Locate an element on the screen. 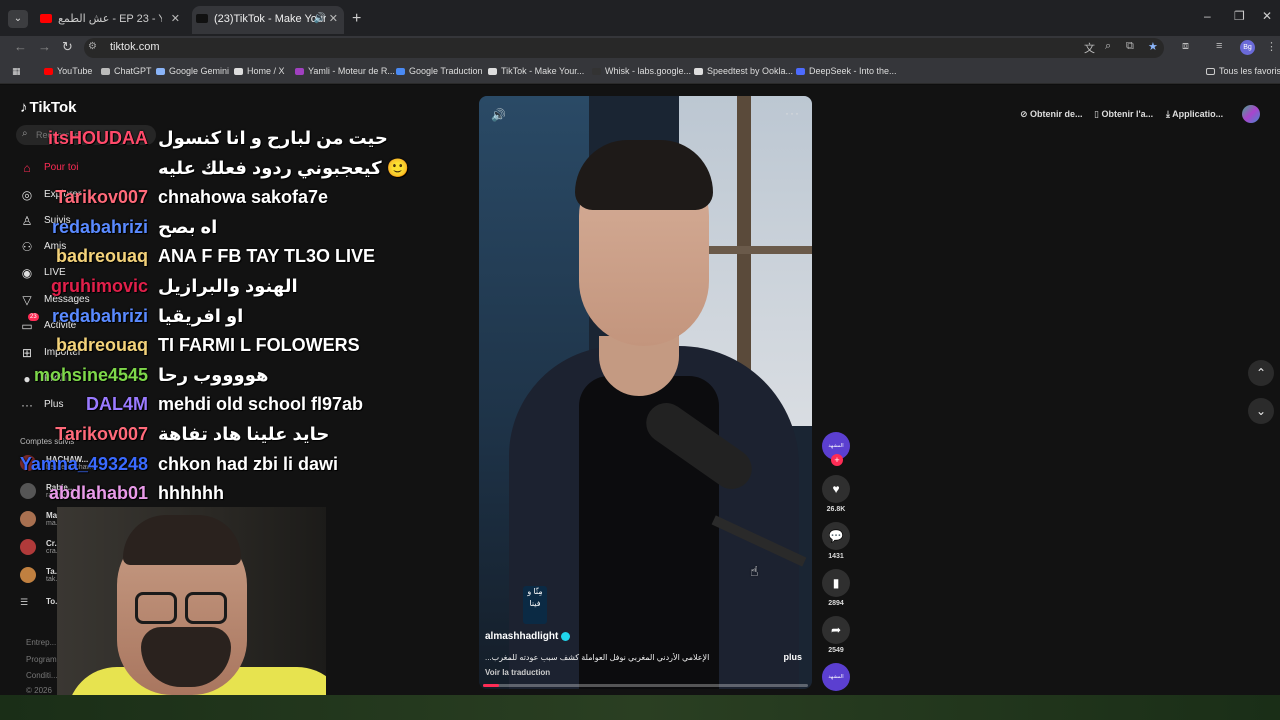 The image size is (1280, 720). comment-action: 💬 1431 is located at coordinates (836, 541).